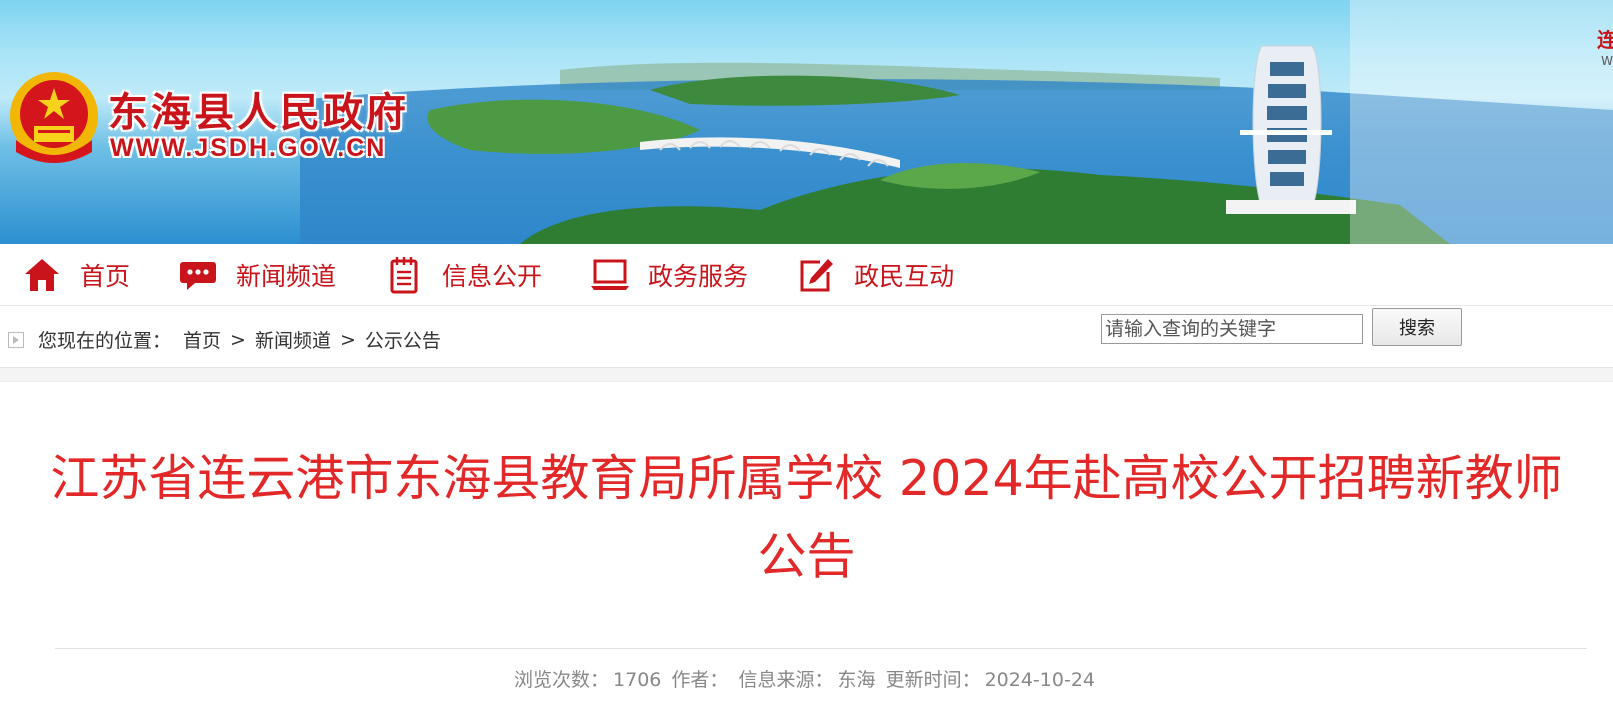 This screenshot has width=1613, height=728. I want to click on nav-item-interaction: 政民互动, so click(875, 275).